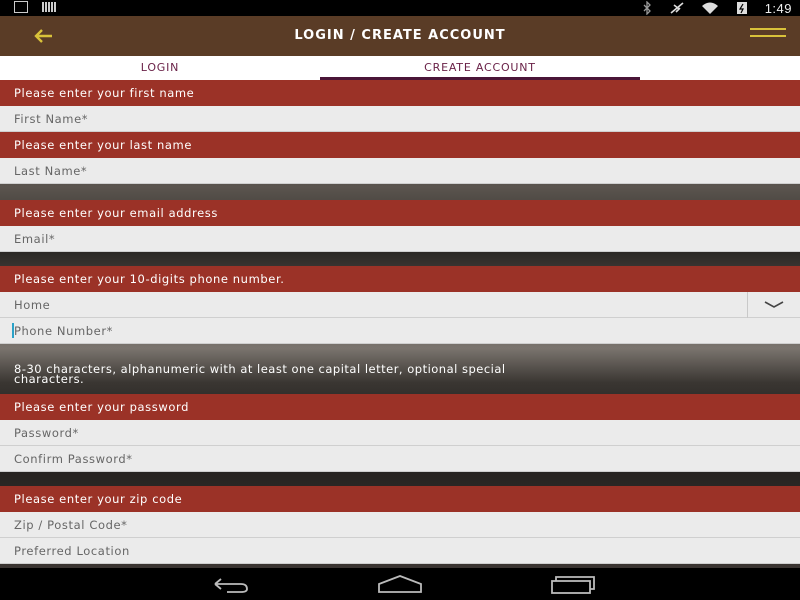 Image resolution: width=800 pixels, height=600 pixels. I want to click on password-input: Password*, so click(400, 433).